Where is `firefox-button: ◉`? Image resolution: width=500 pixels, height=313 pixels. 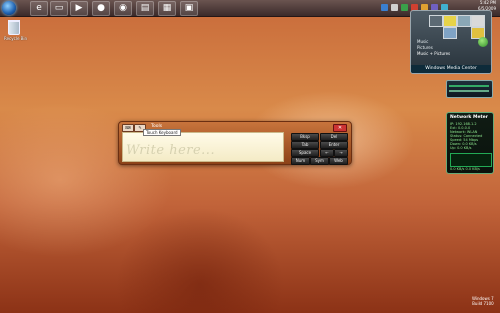 firefox-button: ◉ is located at coordinates (123, 8).